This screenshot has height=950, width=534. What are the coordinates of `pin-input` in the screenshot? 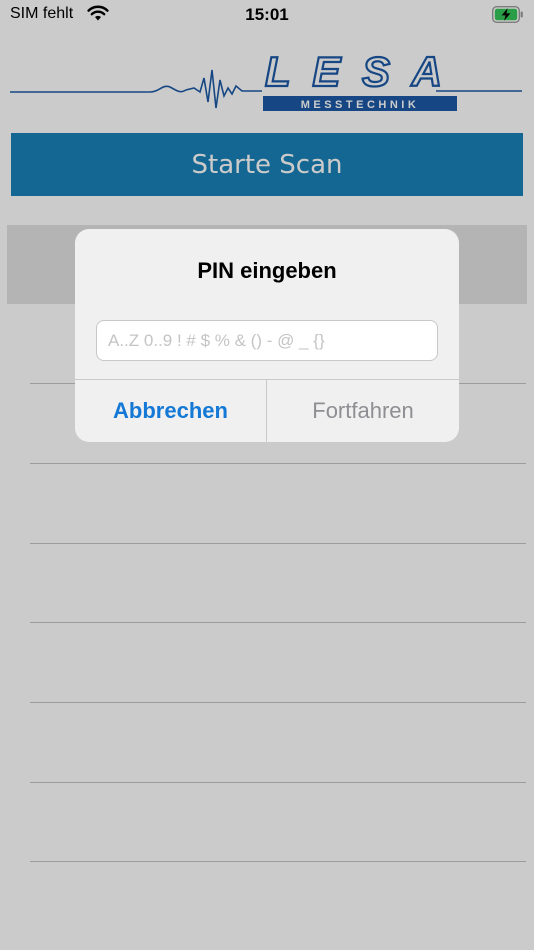 It's located at (267, 340).